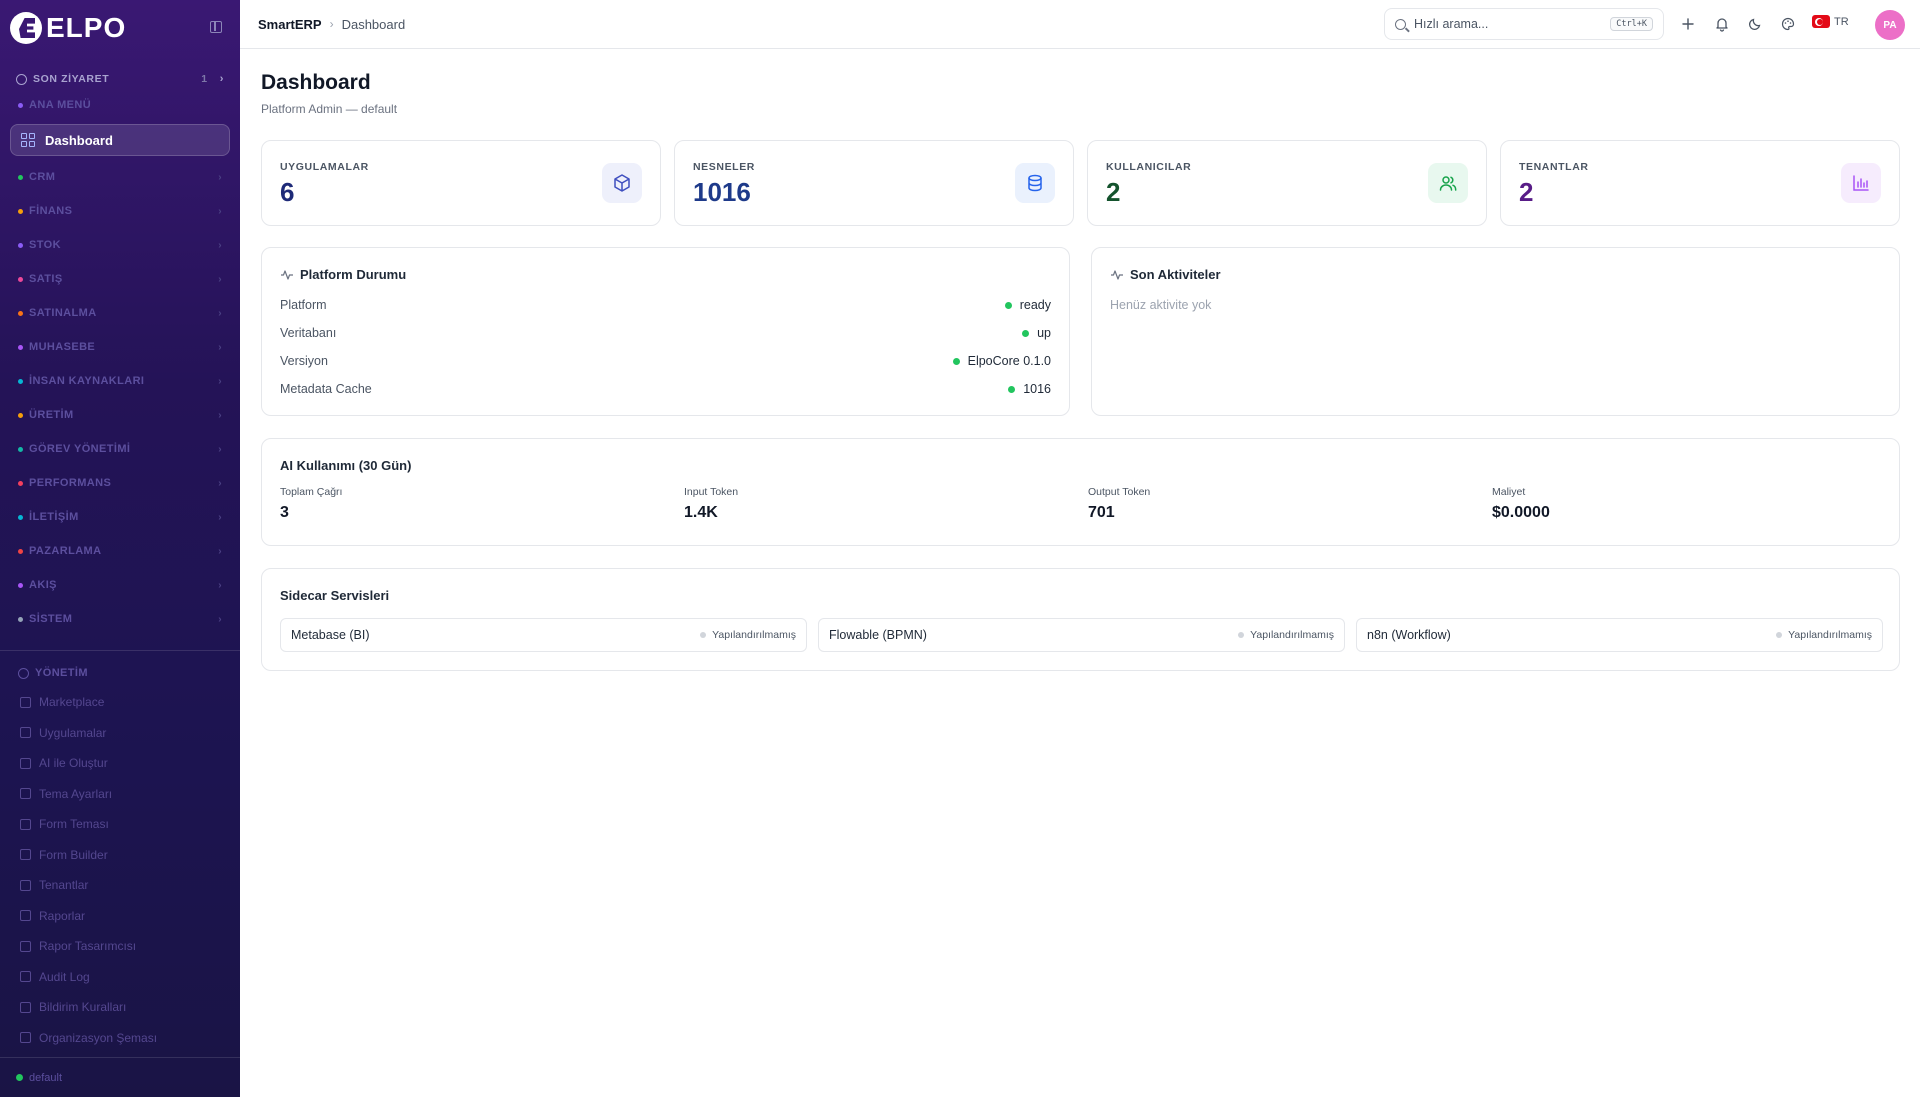 The height and width of the screenshot is (1097, 1920). Describe the element at coordinates (1521, 512) in the screenshot. I see `ai-metric-value: $0.0000` at that location.